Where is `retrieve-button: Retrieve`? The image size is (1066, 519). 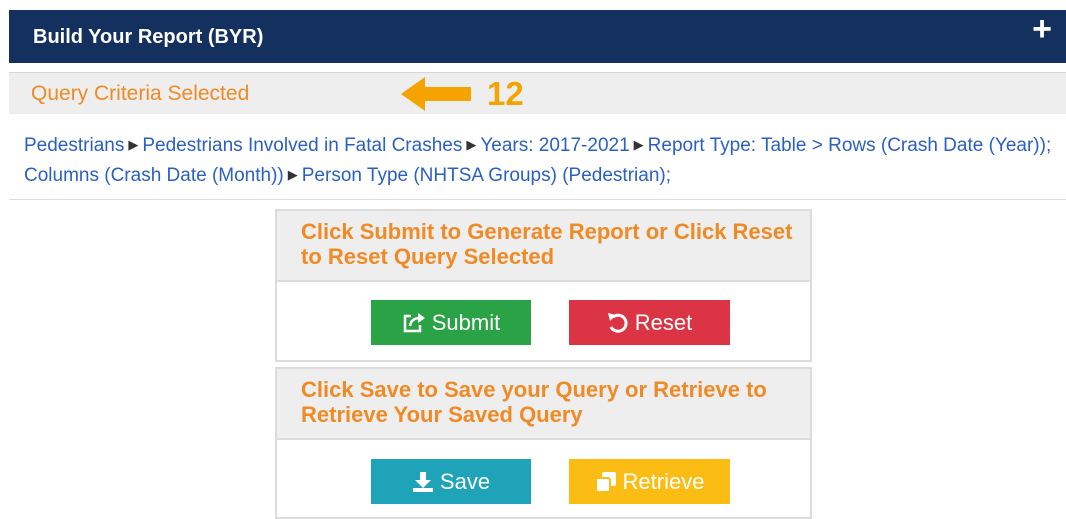 retrieve-button: Retrieve is located at coordinates (649, 481).